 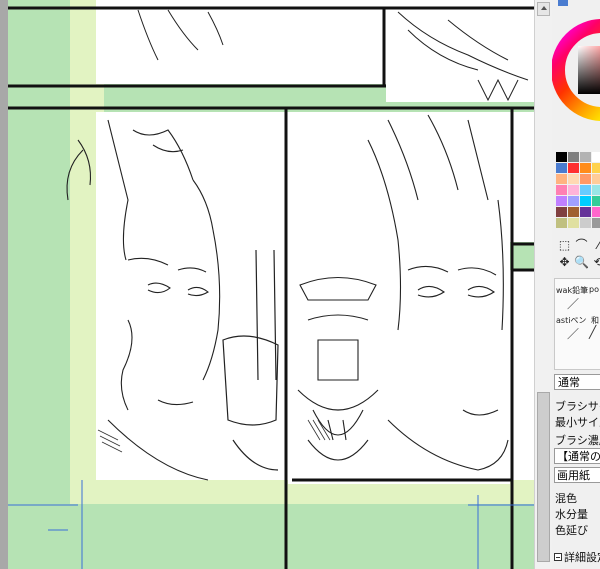 I want to click on texture-select: 画用紙, so click(x=577, y=475).